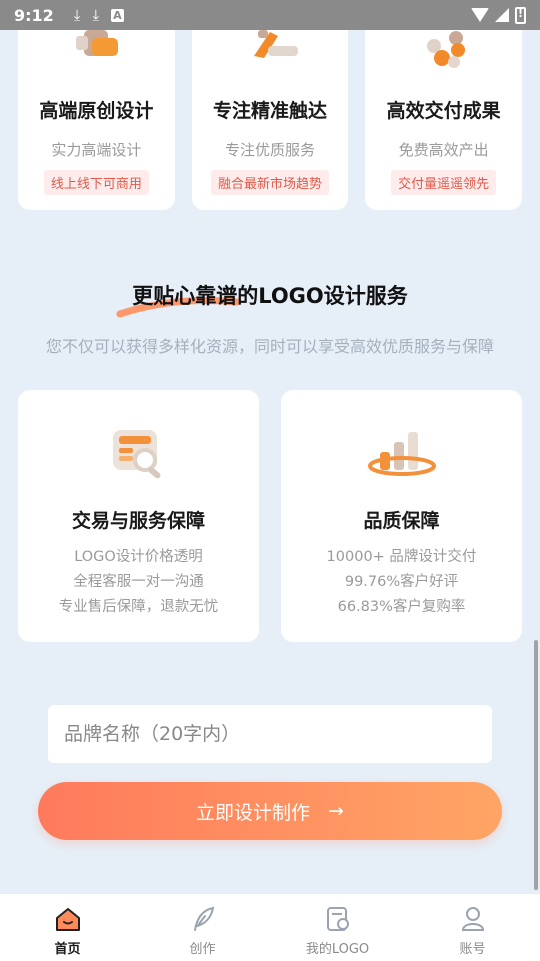  I want to click on feature-tag: 线上线下可商用, so click(96, 182).